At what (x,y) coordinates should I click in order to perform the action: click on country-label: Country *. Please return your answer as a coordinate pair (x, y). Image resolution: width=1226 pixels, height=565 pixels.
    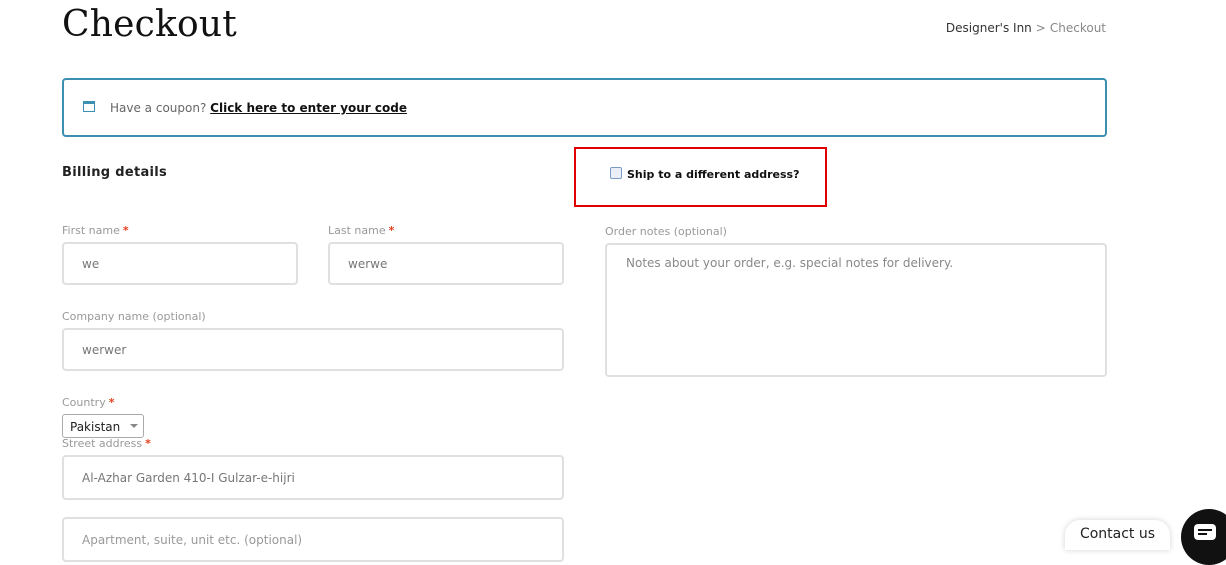
    Looking at the image, I should click on (88, 402).